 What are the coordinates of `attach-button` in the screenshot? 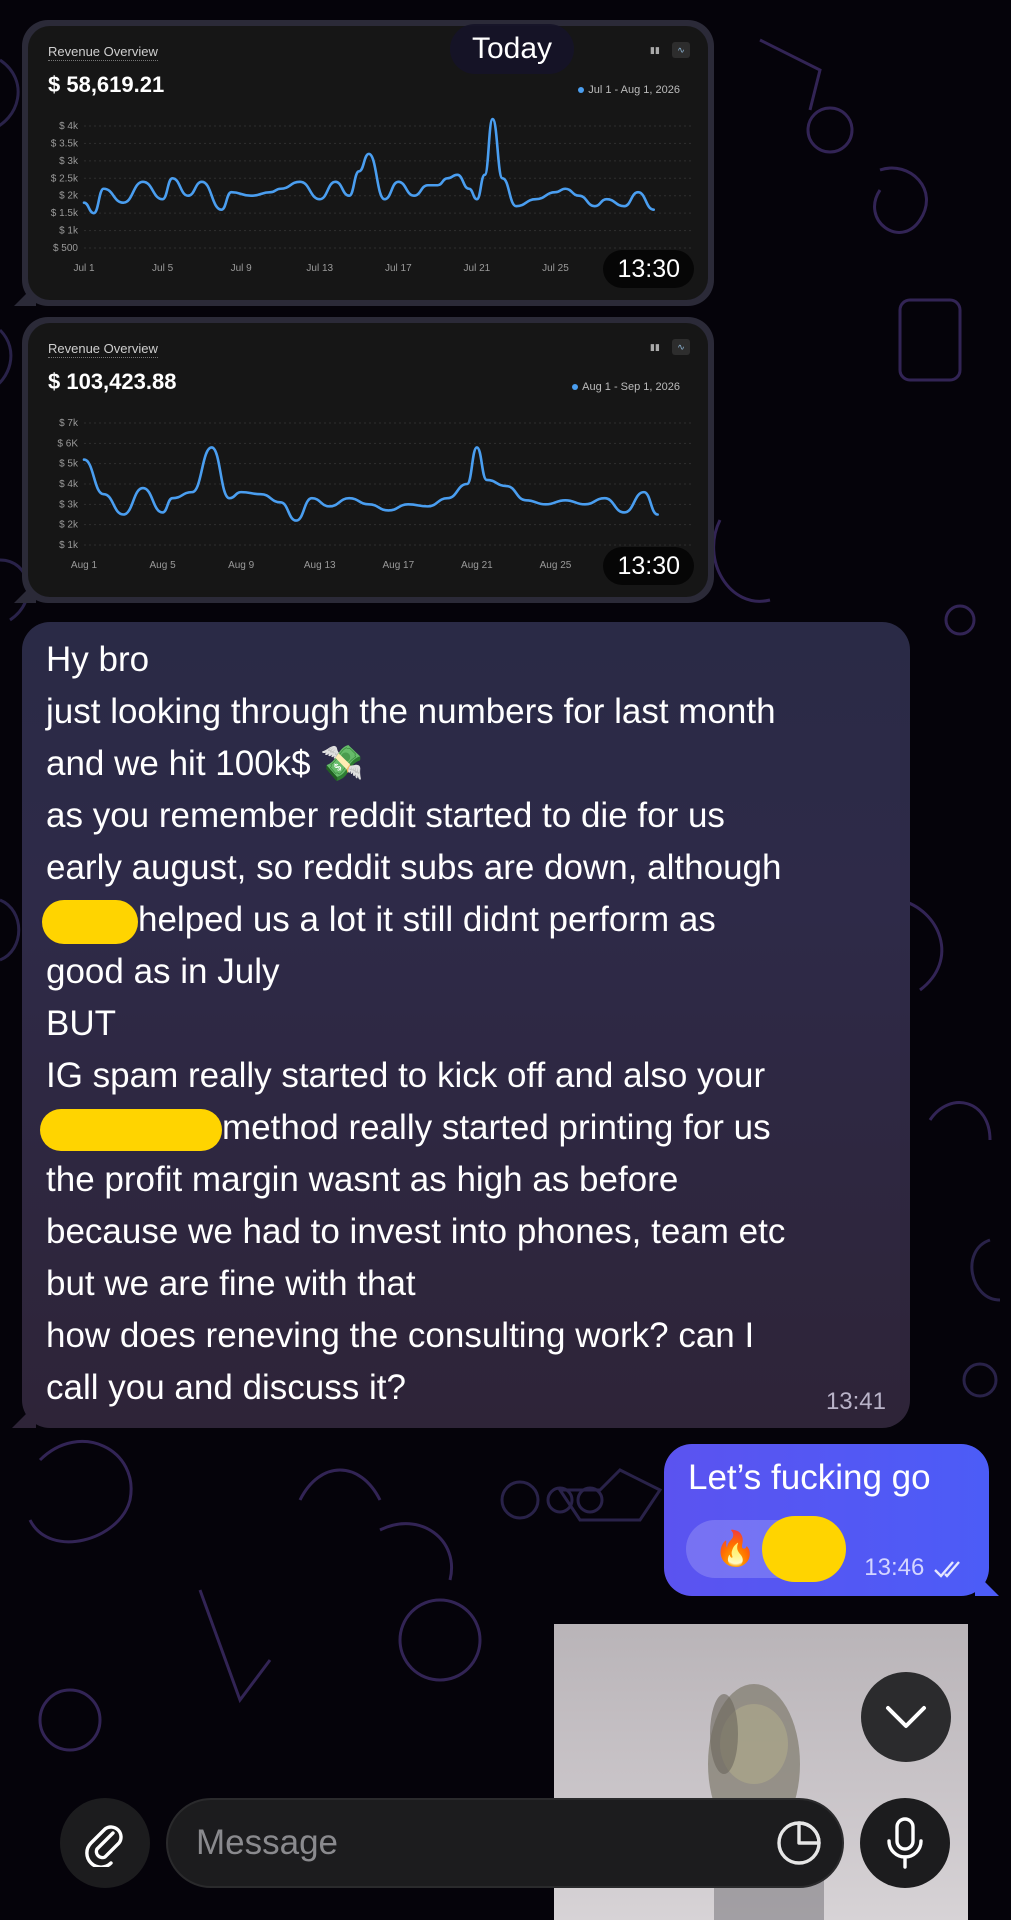 It's located at (105, 1843).